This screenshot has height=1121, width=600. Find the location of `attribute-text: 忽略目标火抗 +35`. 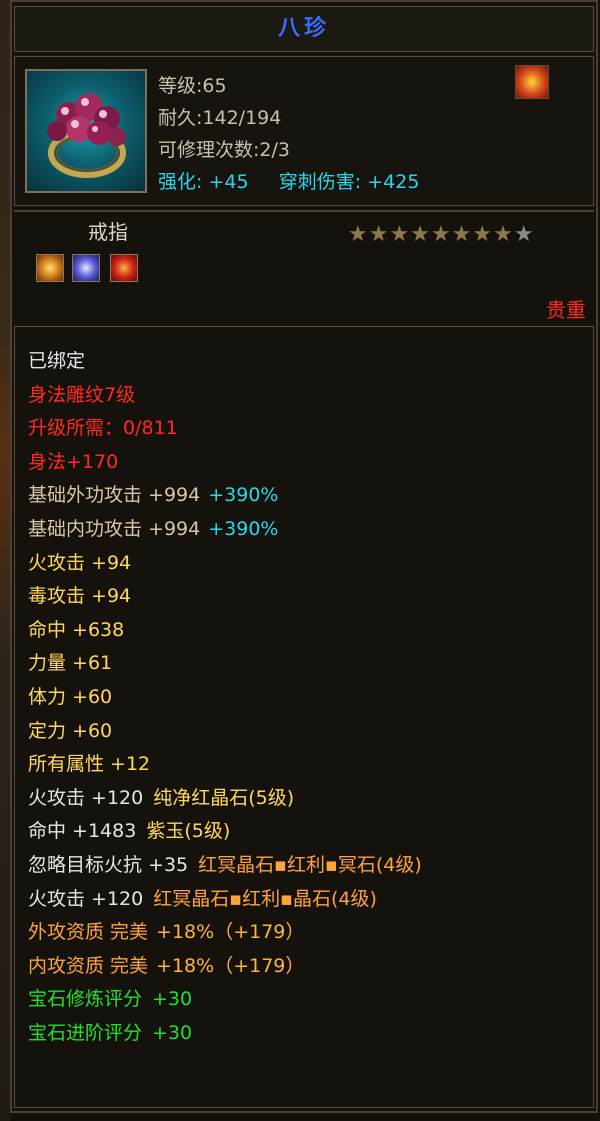

attribute-text: 忽略目标火抗 +35 is located at coordinates (108, 865).